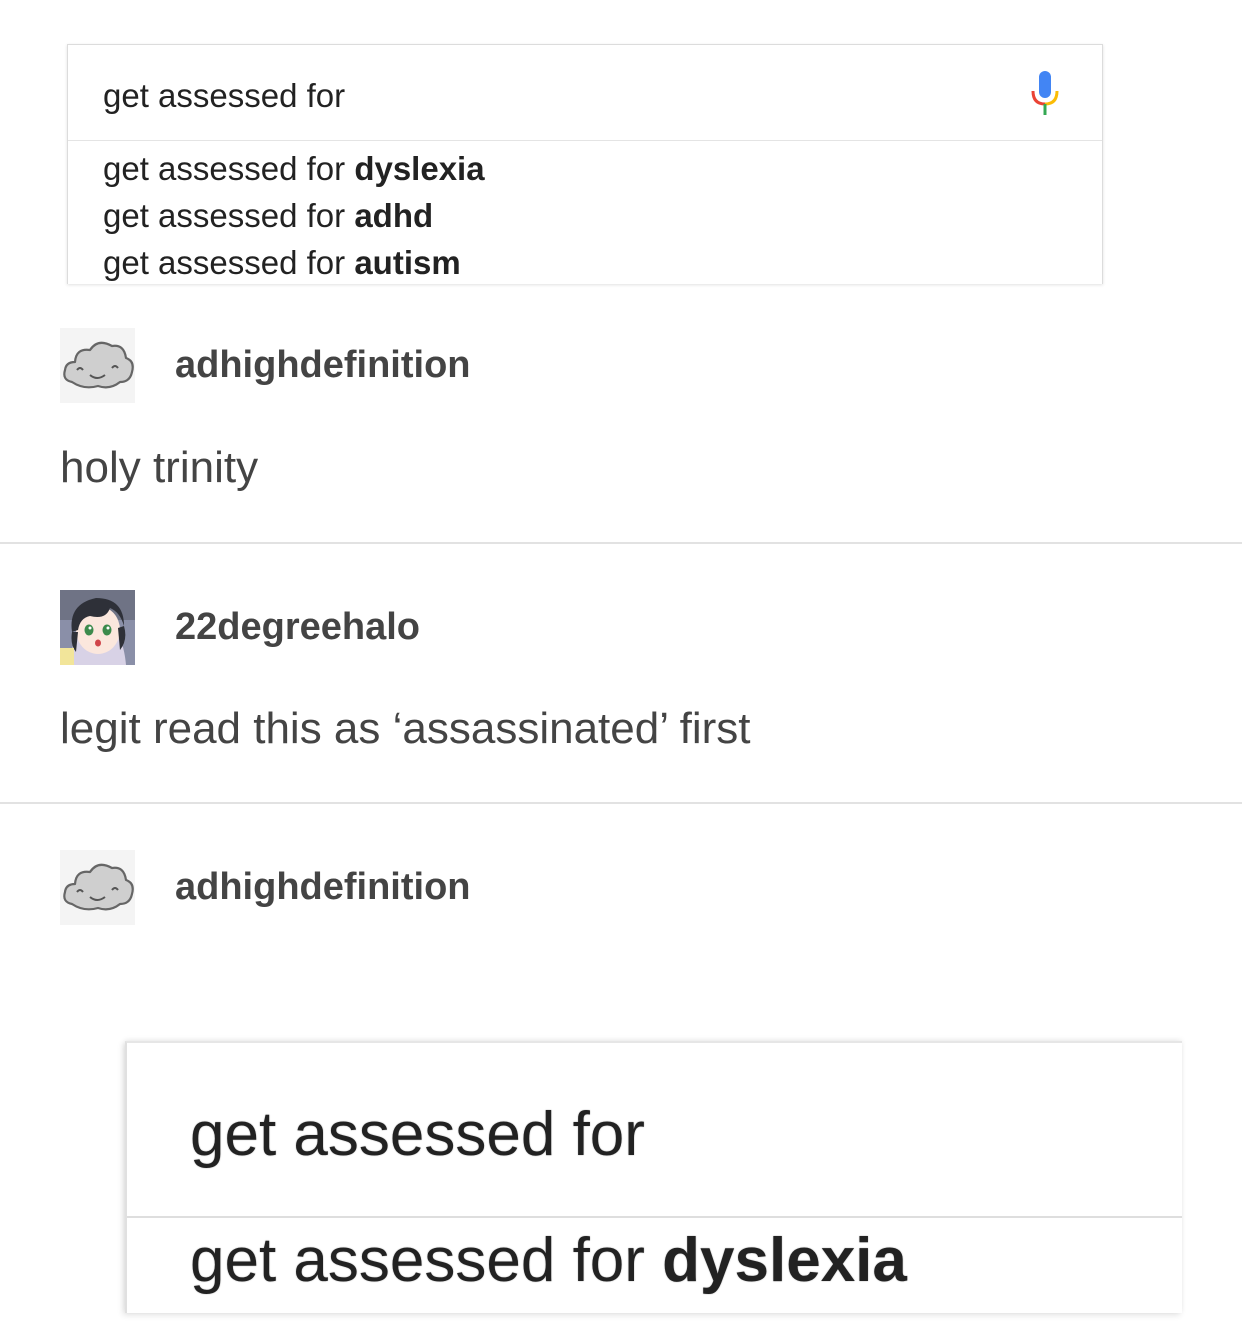  What do you see at coordinates (602, 215) in the screenshot?
I see `suggestion-item: get assessed for adhd` at bounding box center [602, 215].